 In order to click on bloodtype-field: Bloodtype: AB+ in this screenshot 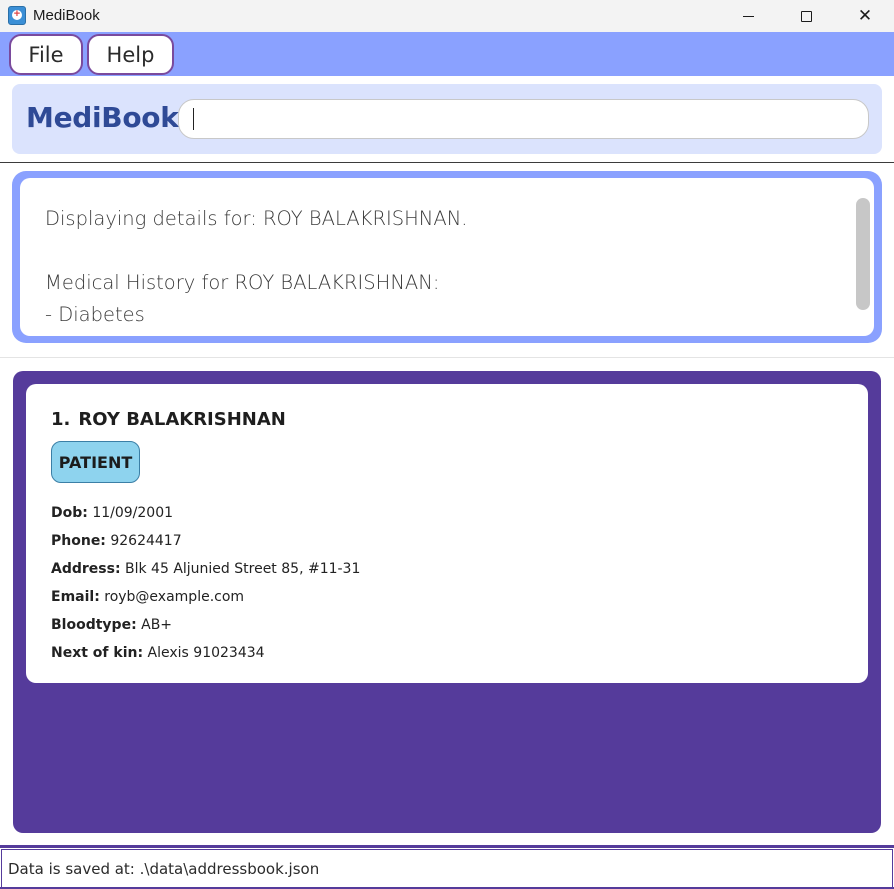, I will do `click(111, 625)`.